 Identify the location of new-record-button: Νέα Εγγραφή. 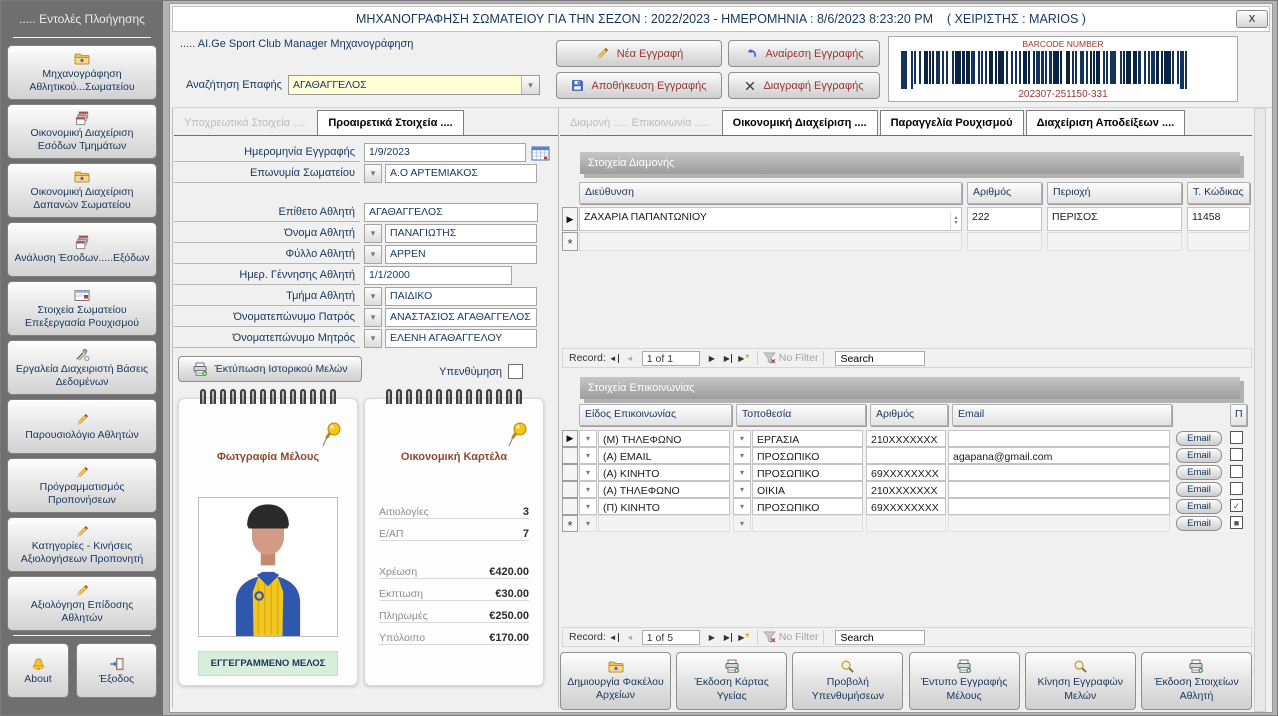
(639, 53).